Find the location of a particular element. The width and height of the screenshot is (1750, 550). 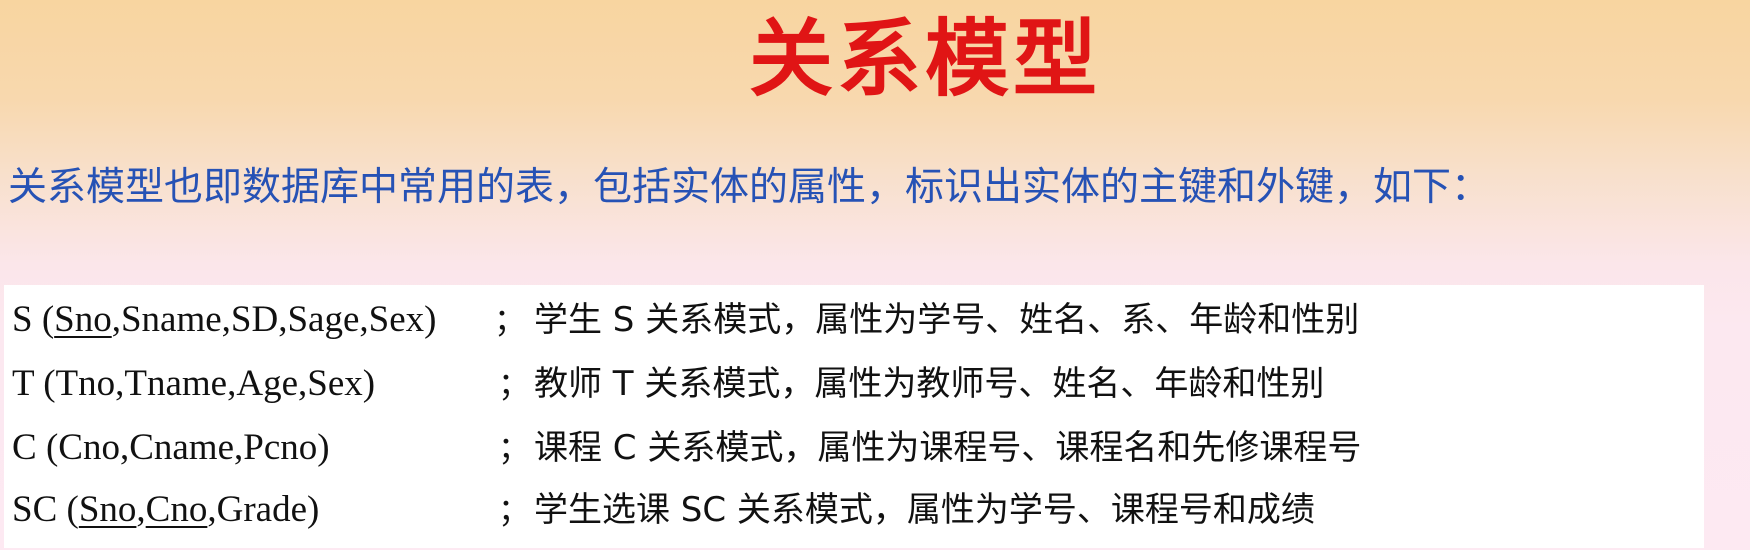

relation-schema: T (Tno,Tname,Age,Sex) is located at coordinates (193, 384).